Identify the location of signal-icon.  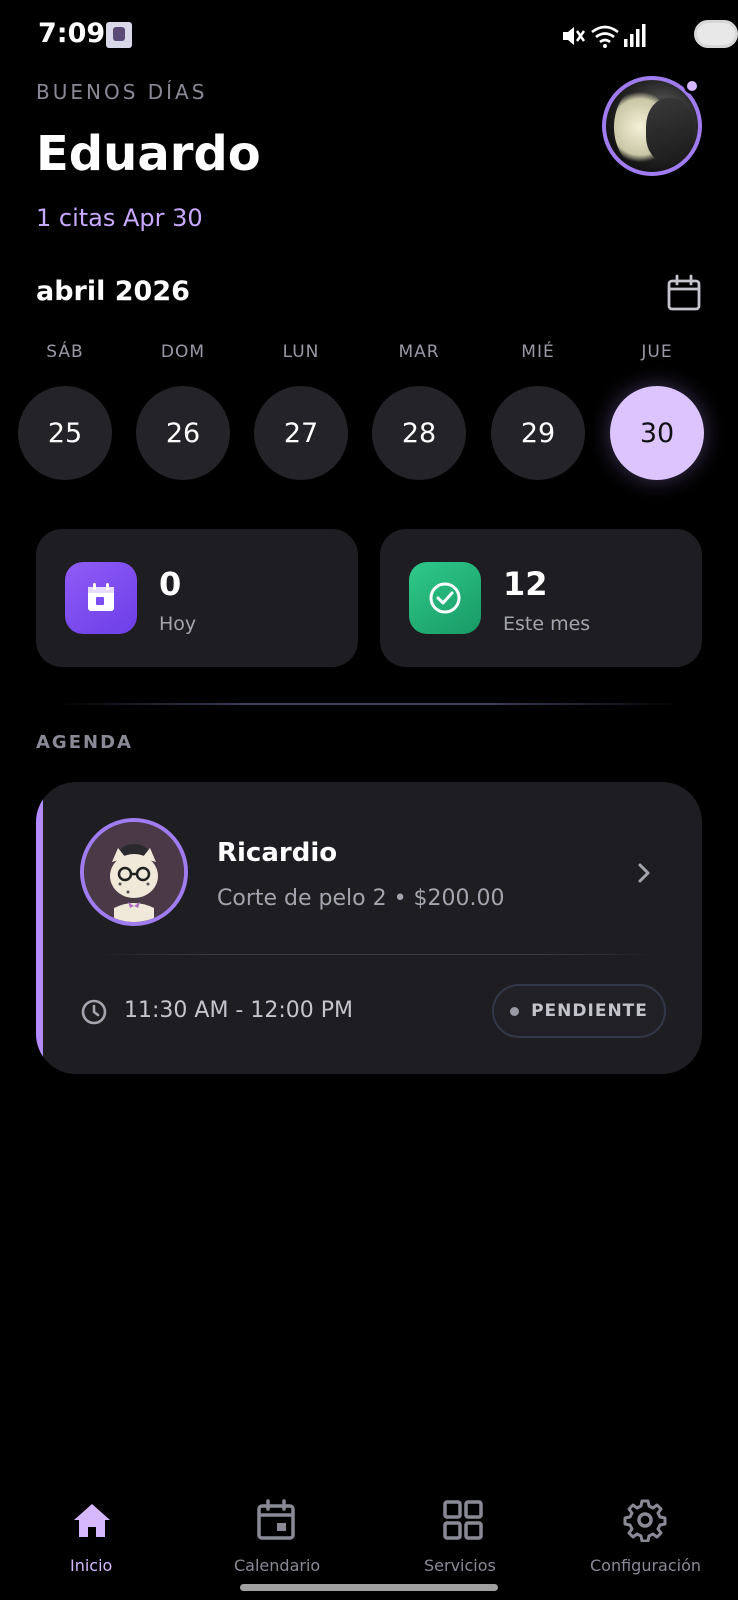
(635, 35).